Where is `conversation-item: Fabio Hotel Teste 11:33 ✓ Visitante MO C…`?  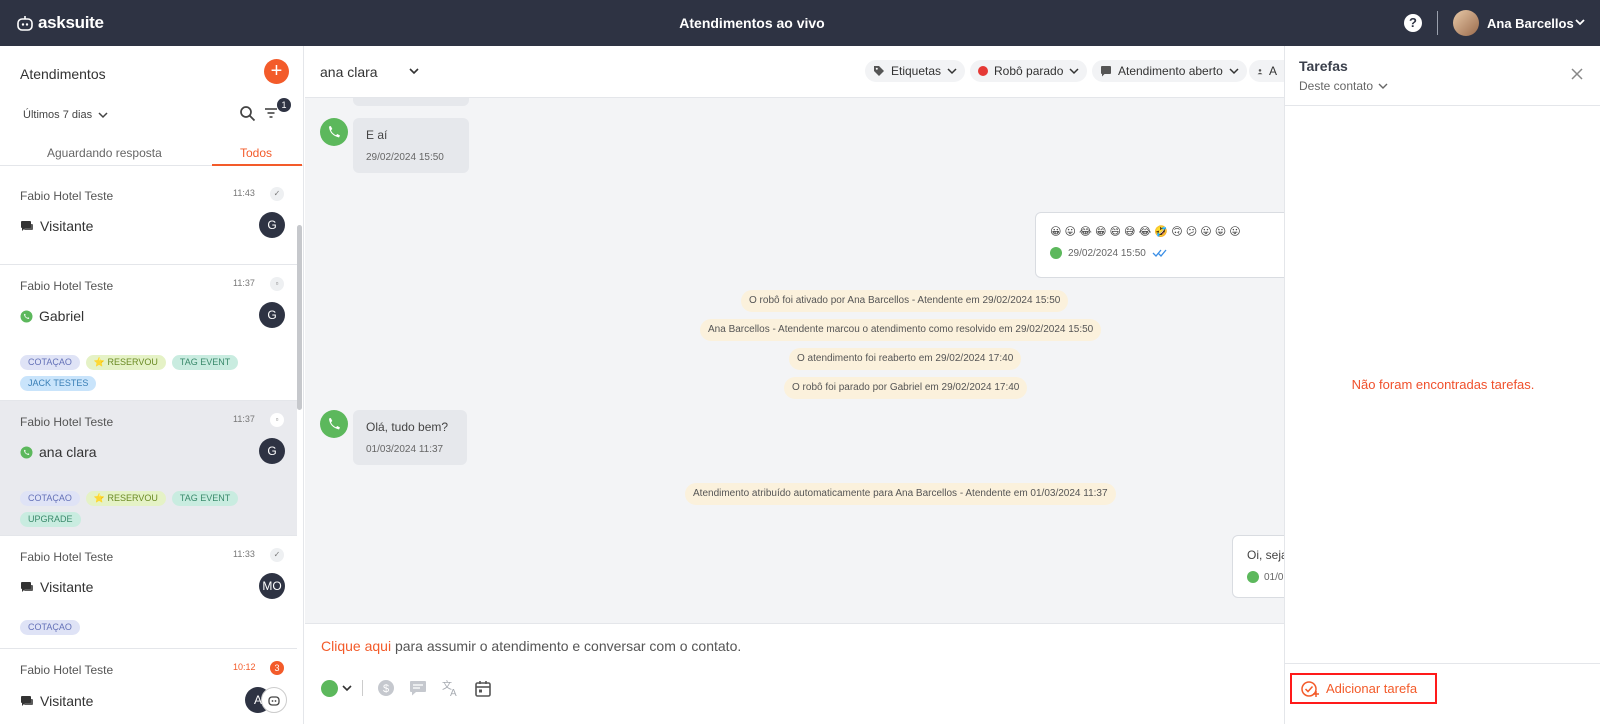
conversation-item: Fabio Hotel Teste 11:33 ✓ Visitante MO C… is located at coordinates (148, 592).